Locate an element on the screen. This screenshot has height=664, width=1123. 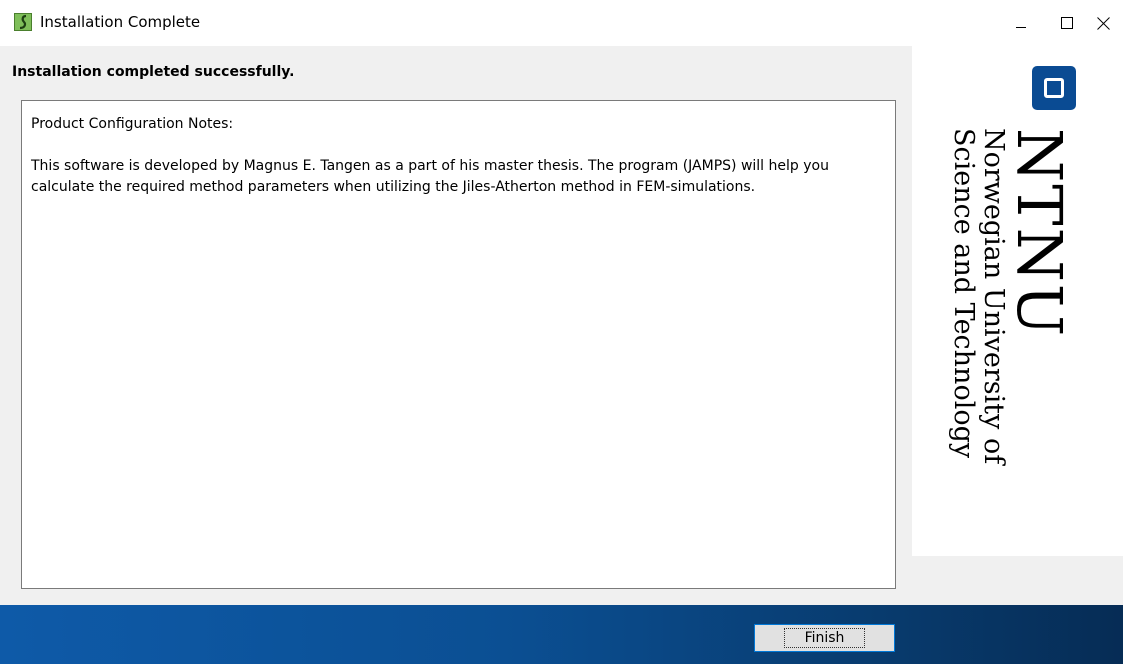
finish-button: Finish is located at coordinates (824, 638).